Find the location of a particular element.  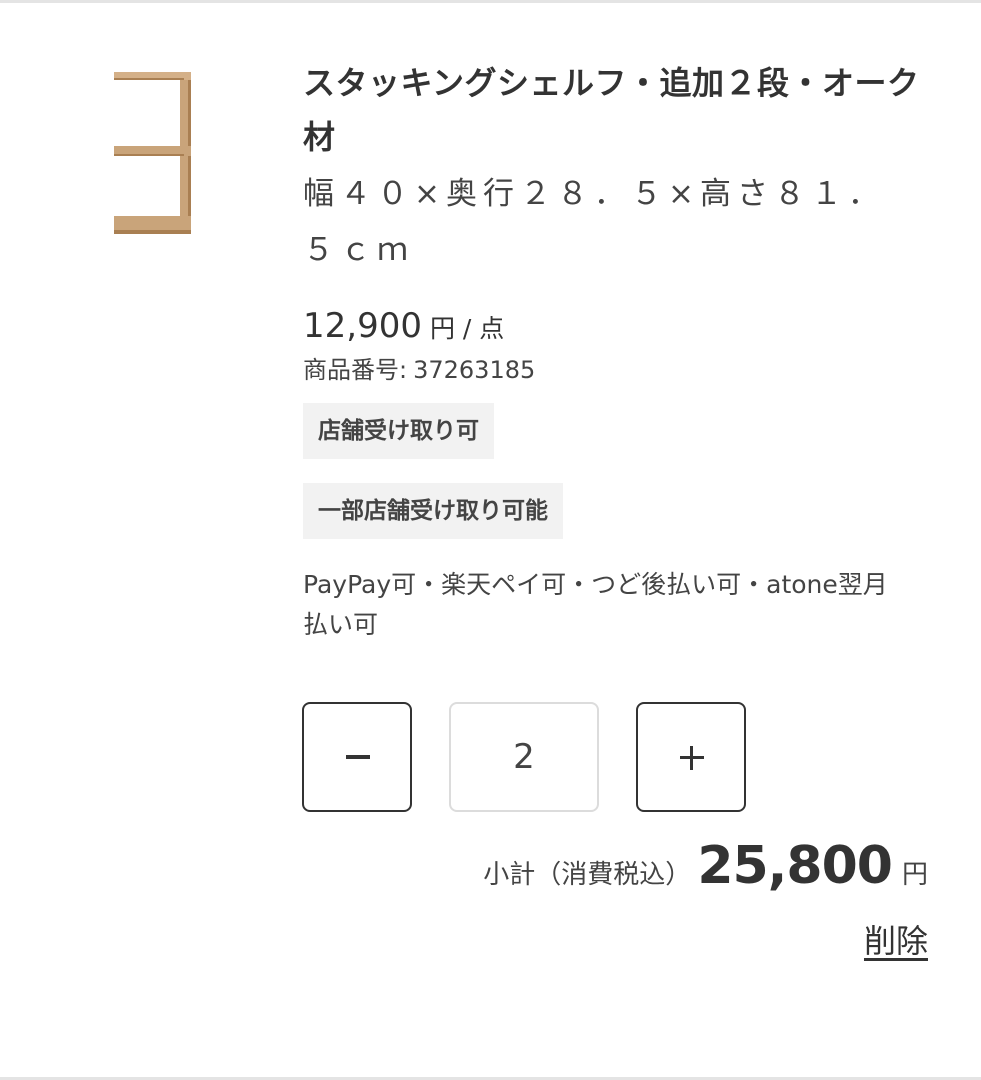

sku-value: 37263185 is located at coordinates (474, 370).